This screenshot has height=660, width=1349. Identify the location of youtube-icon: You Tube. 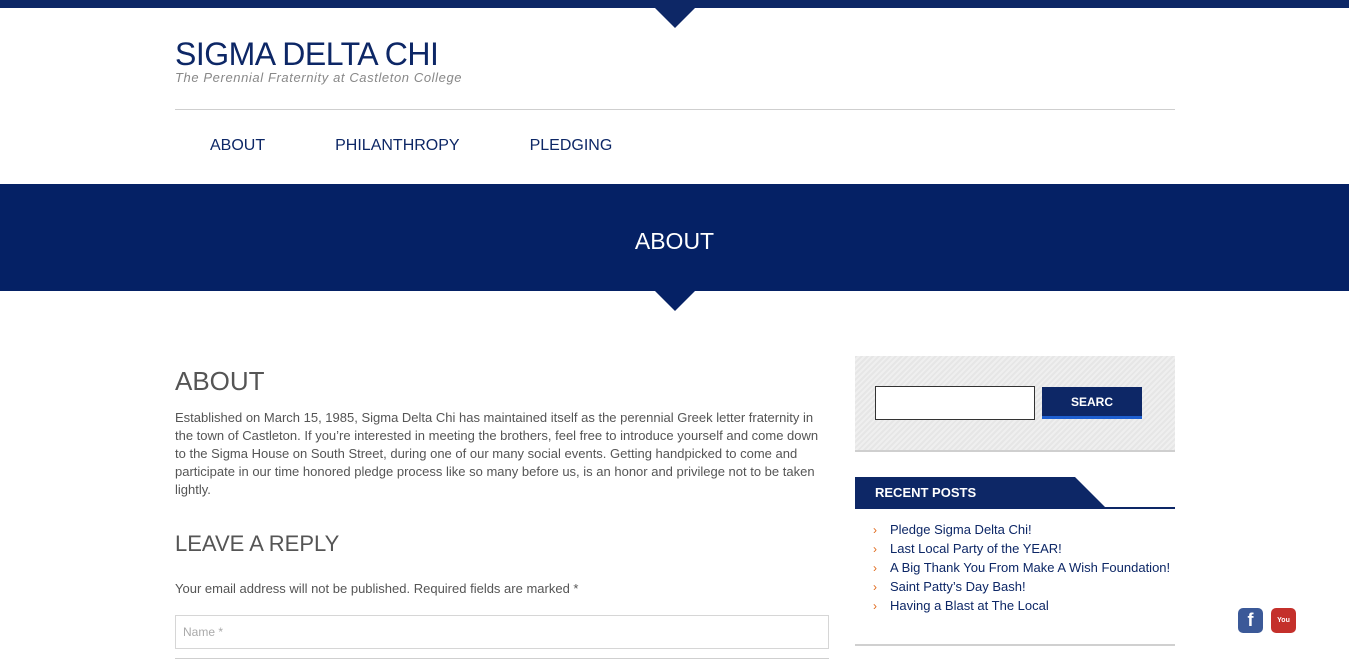
(1283, 628).